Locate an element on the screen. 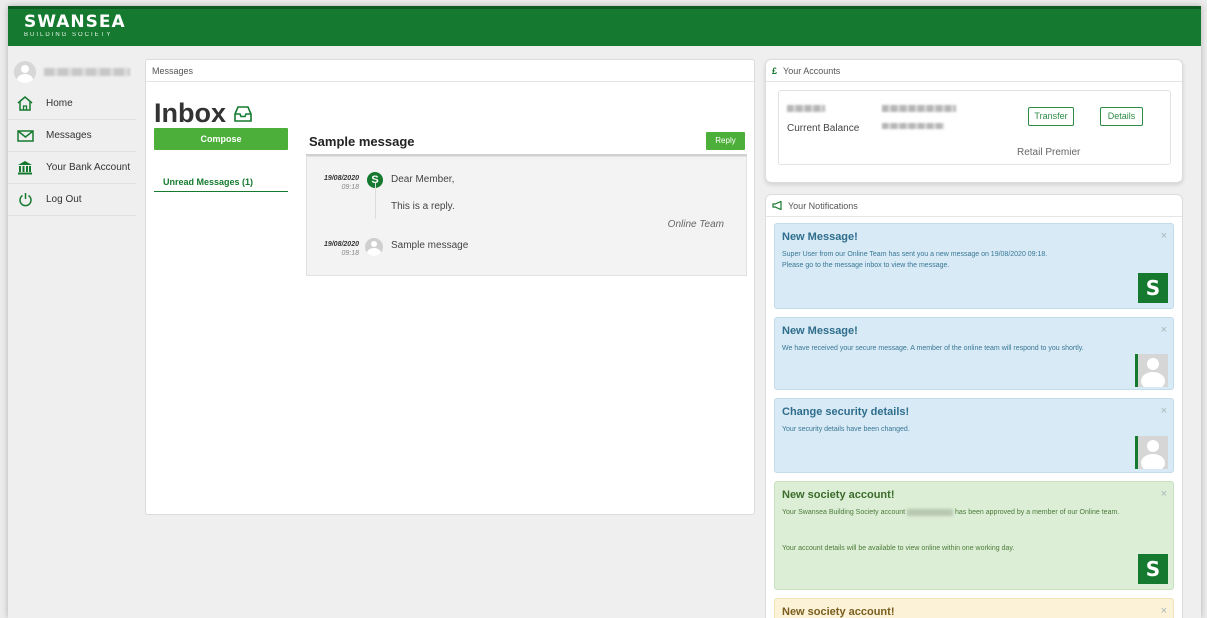 The width and height of the screenshot is (1207, 618). panel-title: Messages is located at coordinates (450, 71).